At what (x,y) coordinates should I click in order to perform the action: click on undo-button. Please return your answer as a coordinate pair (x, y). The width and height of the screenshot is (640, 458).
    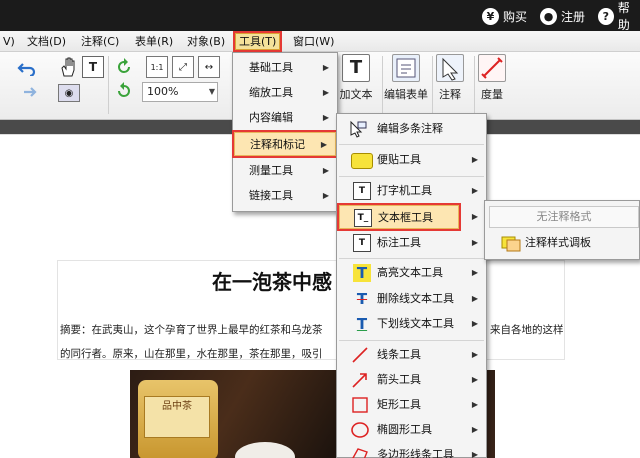
    Looking at the image, I should click on (27, 68).